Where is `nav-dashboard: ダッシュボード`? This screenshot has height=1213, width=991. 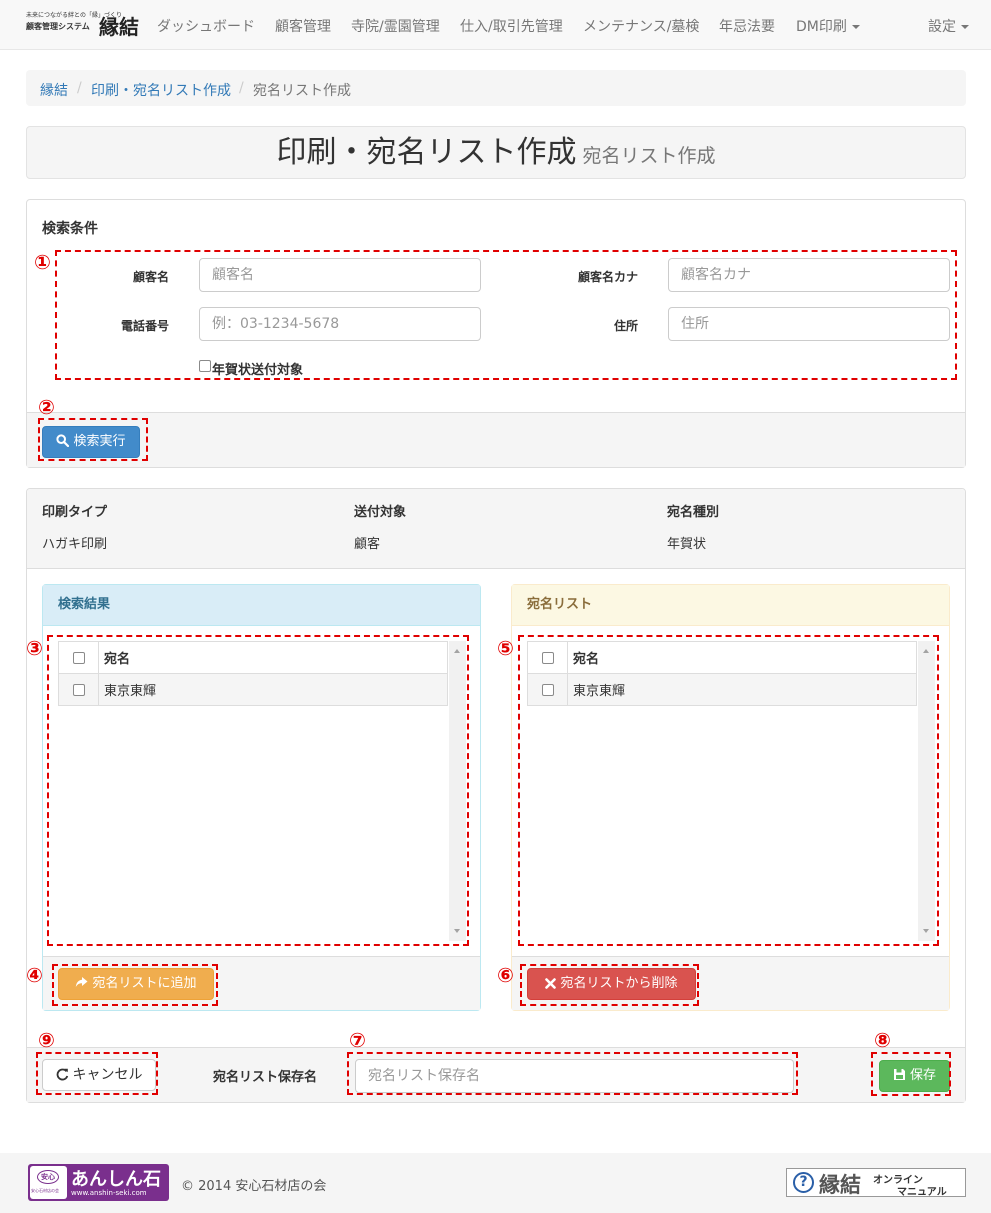
nav-dashboard: ダッシュボード is located at coordinates (206, 26).